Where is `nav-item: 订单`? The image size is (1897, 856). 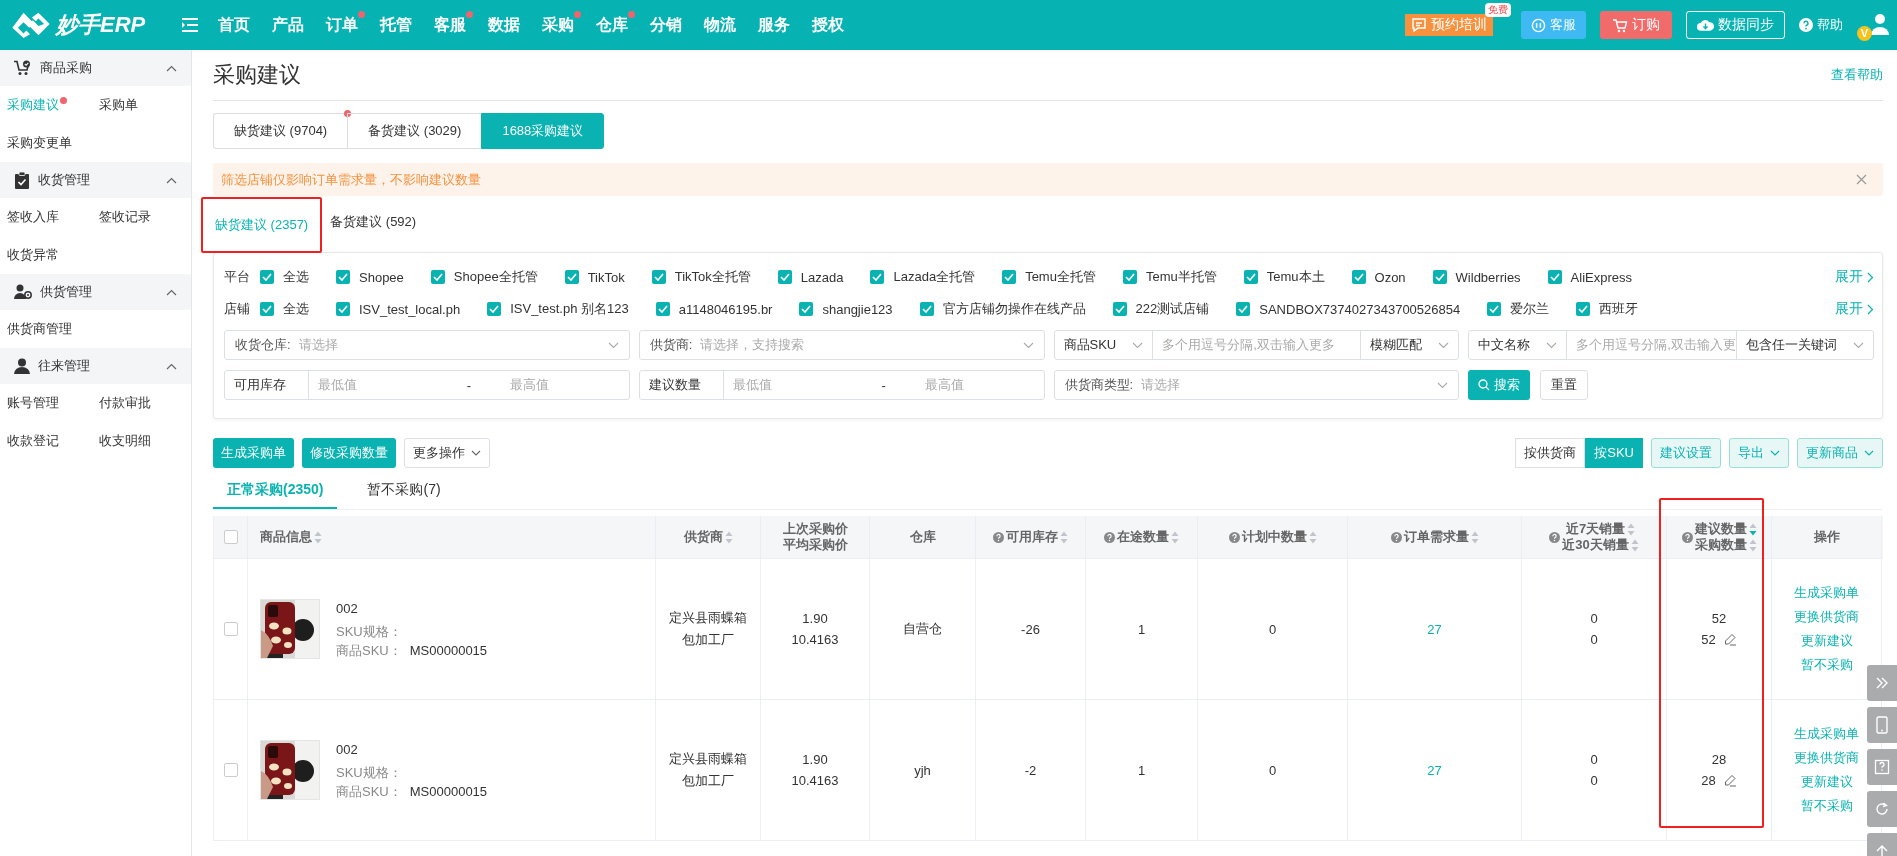
nav-item: 订单 is located at coordinates (353, 25).